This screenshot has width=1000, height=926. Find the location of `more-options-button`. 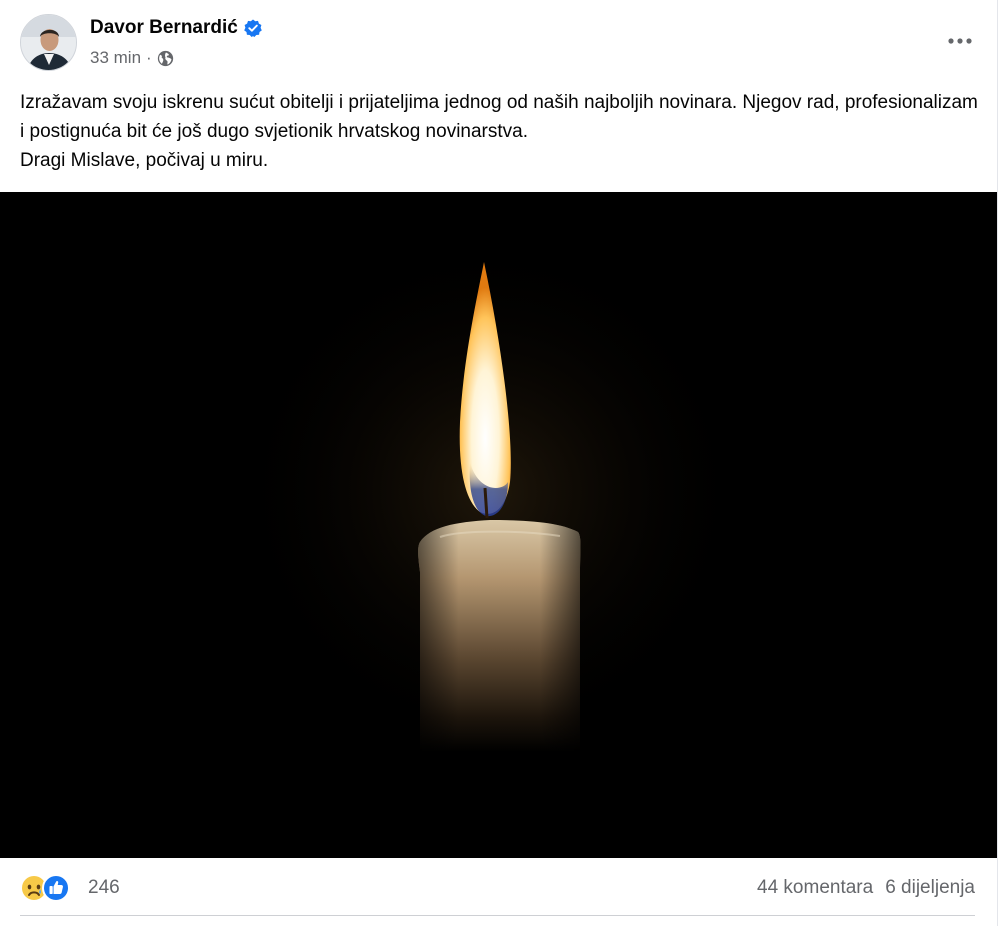

more-options-button is located at coordinates (960, 41).